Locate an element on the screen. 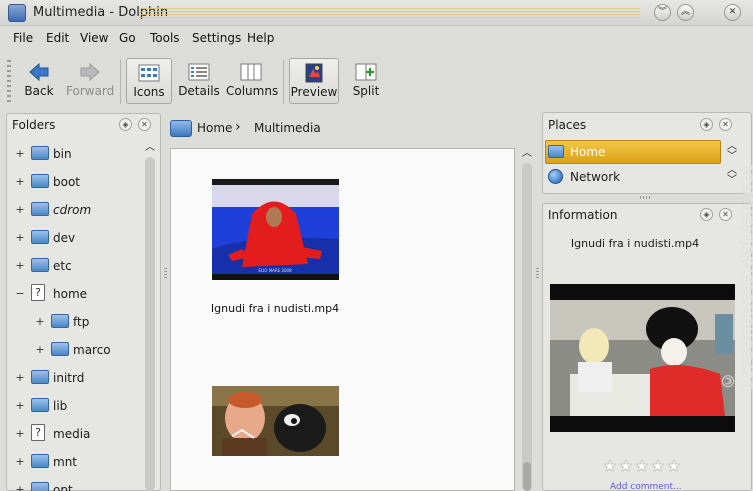 This screenshot has width=753, height=491. preview-image is located at coordinates (642, 358).